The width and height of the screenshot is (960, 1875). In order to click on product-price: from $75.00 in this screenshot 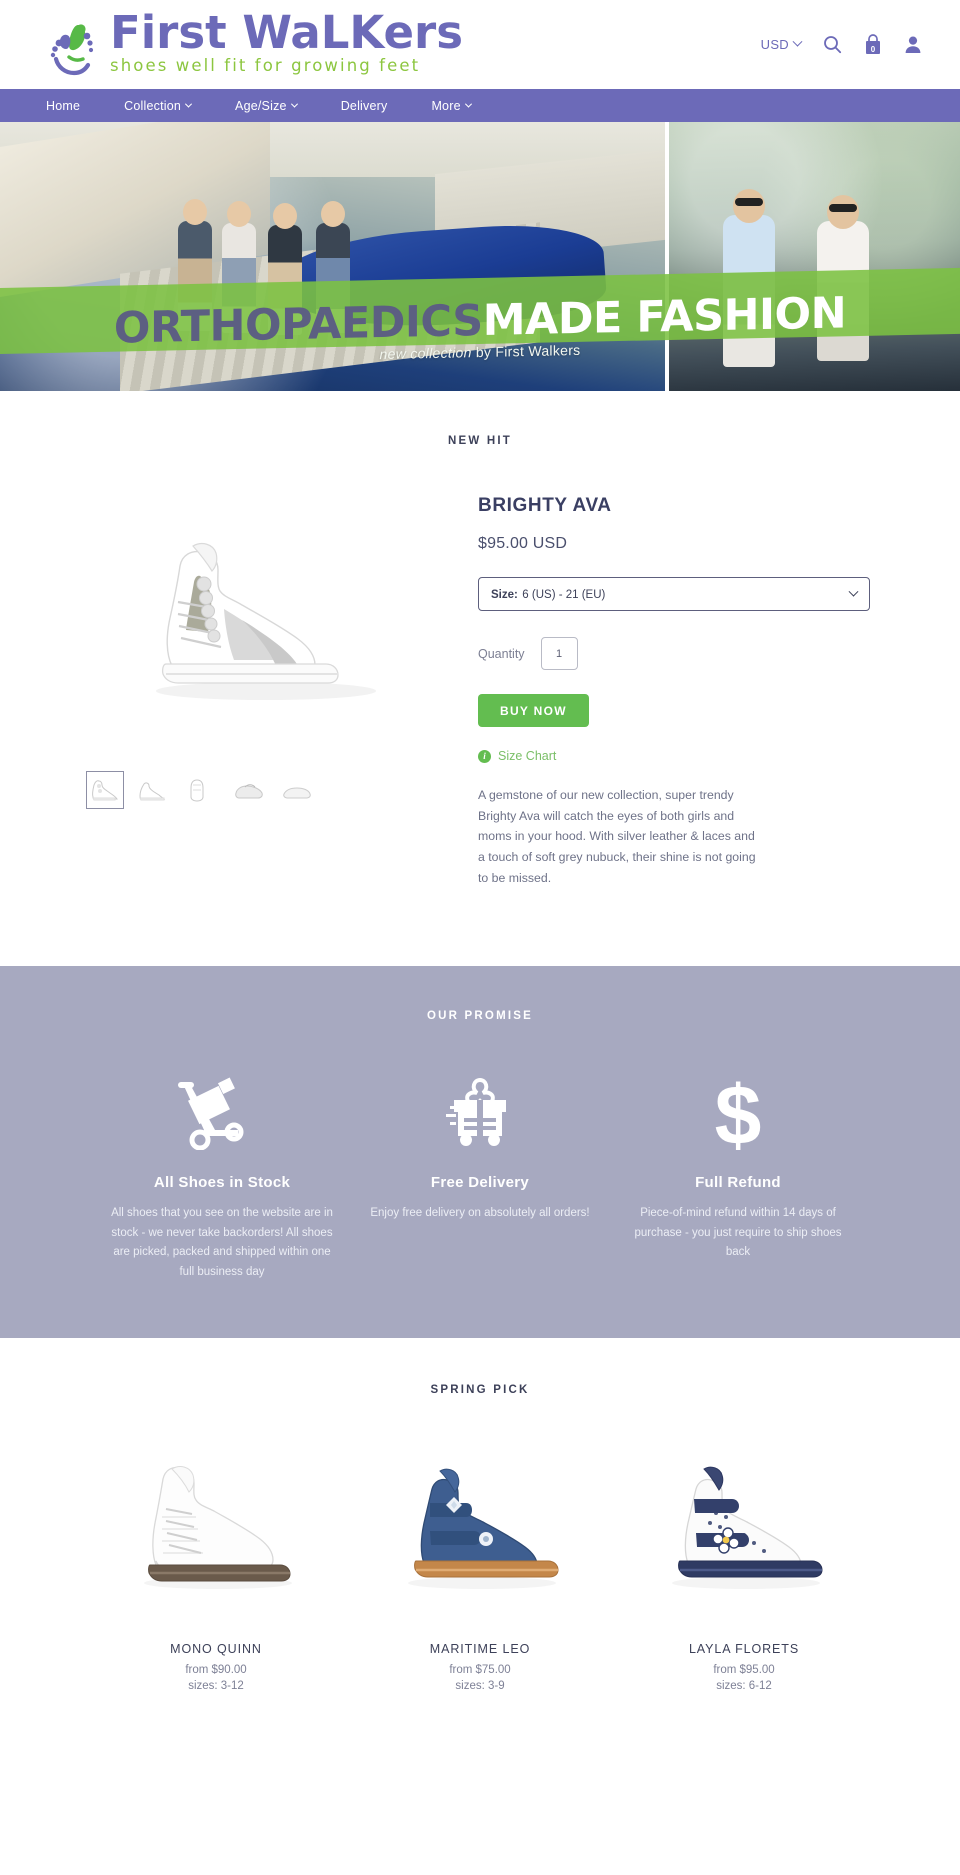, I will do `click(480, 1670)`.